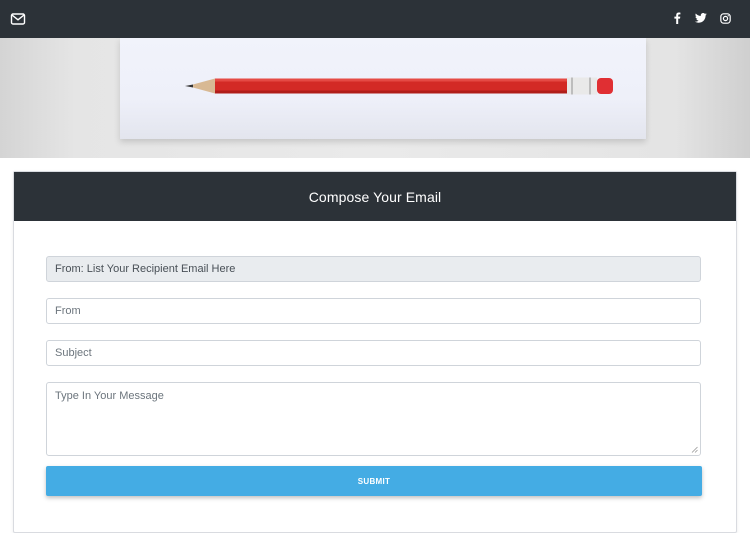  I want to click on message-textarea: Type In Your Message, so click(373, 419).